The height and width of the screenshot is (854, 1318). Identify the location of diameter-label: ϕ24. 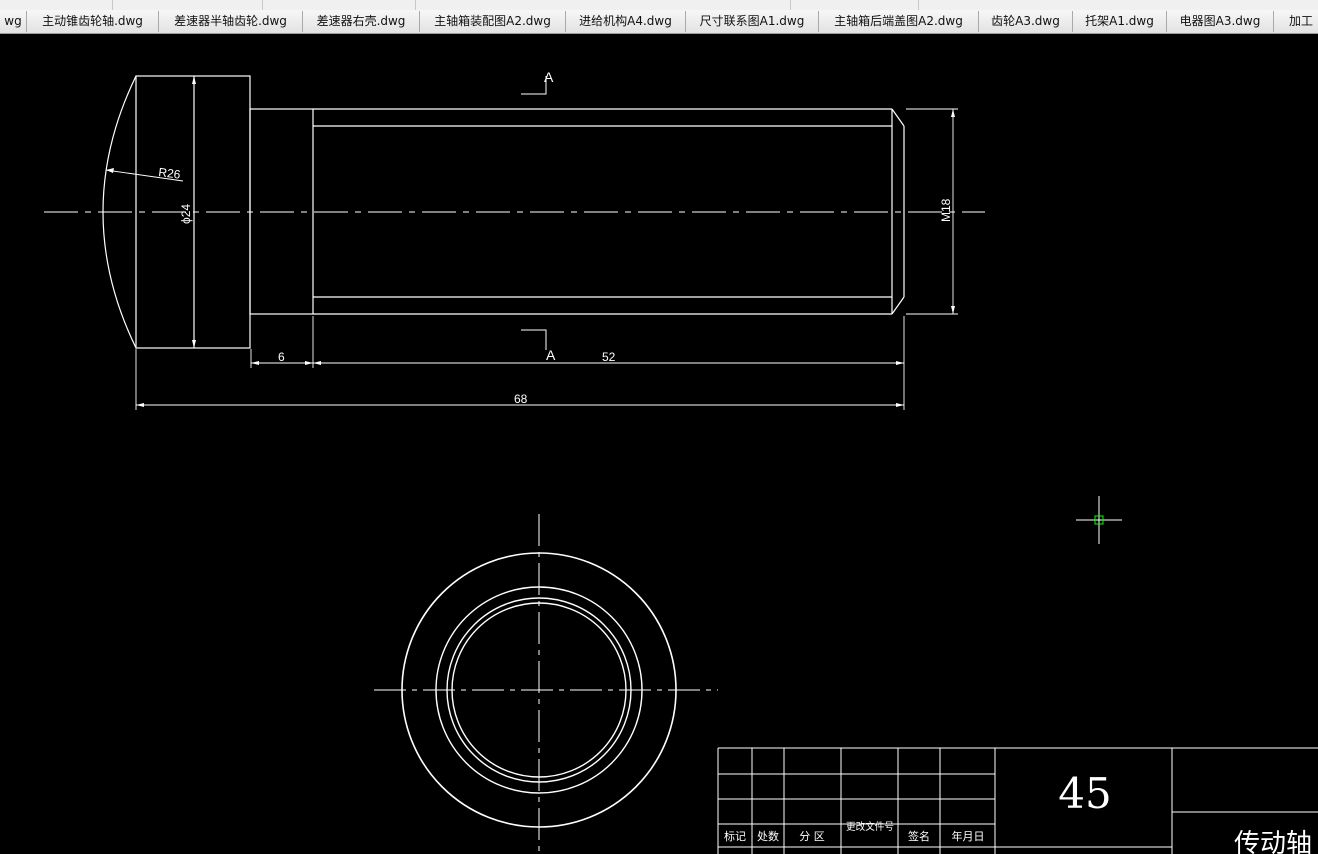
(186, 214).